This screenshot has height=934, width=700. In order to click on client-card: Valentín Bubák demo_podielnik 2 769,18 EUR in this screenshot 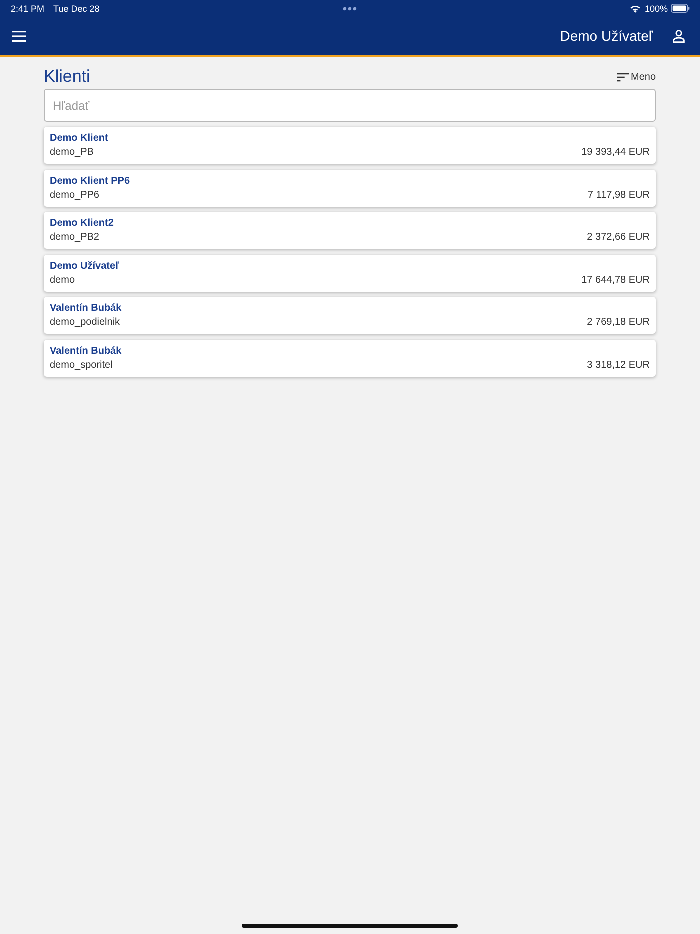, I will do `click(350, 315)`.